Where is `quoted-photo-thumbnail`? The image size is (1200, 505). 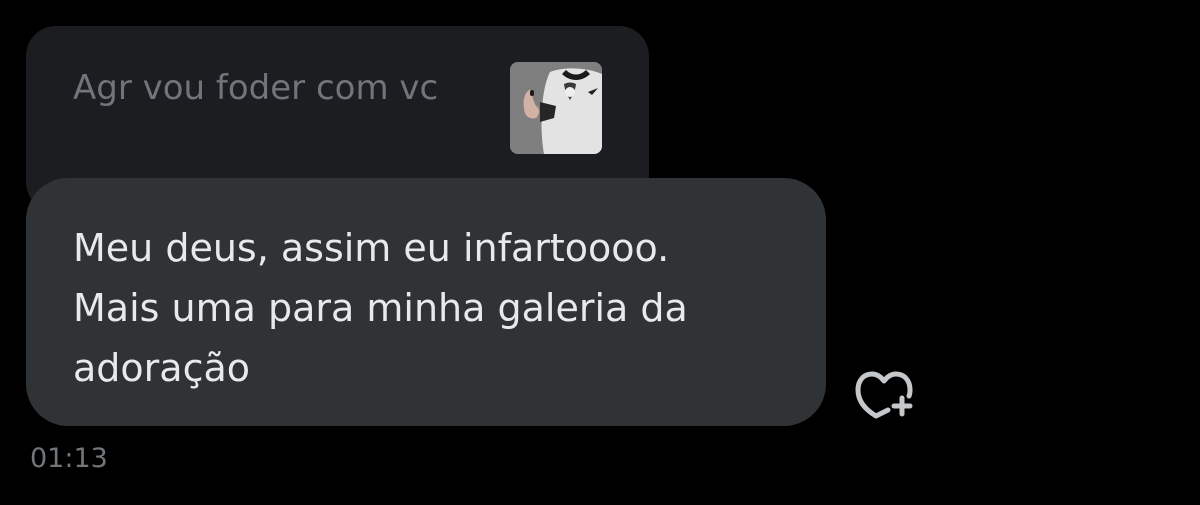 quoted-photo-thumbnail is located at coordinates (556, 108).